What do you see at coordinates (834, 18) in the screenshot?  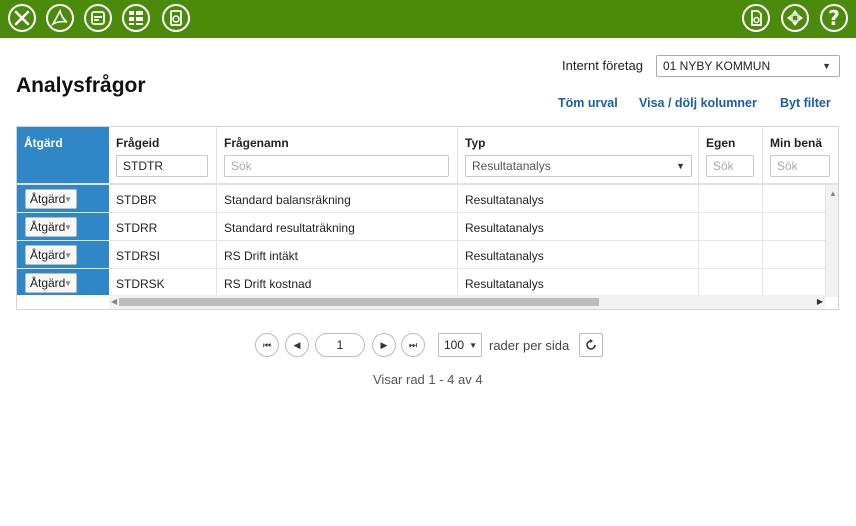 I see `help-icon: ?` at bounding box center [834, 18].